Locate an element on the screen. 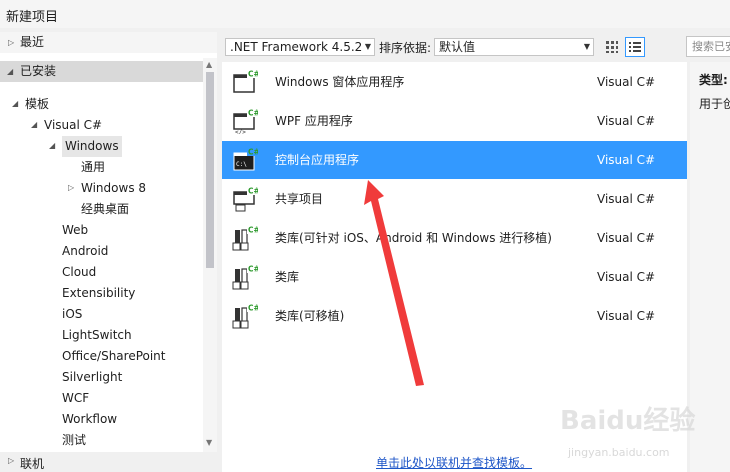 This screenshot has height=472, width=730. template-item: C# 类库 Visual C# is located at coordinates (454, 277).